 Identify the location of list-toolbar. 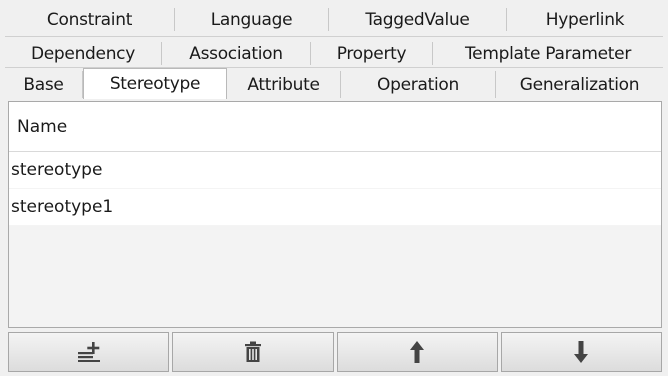
(335, 352).